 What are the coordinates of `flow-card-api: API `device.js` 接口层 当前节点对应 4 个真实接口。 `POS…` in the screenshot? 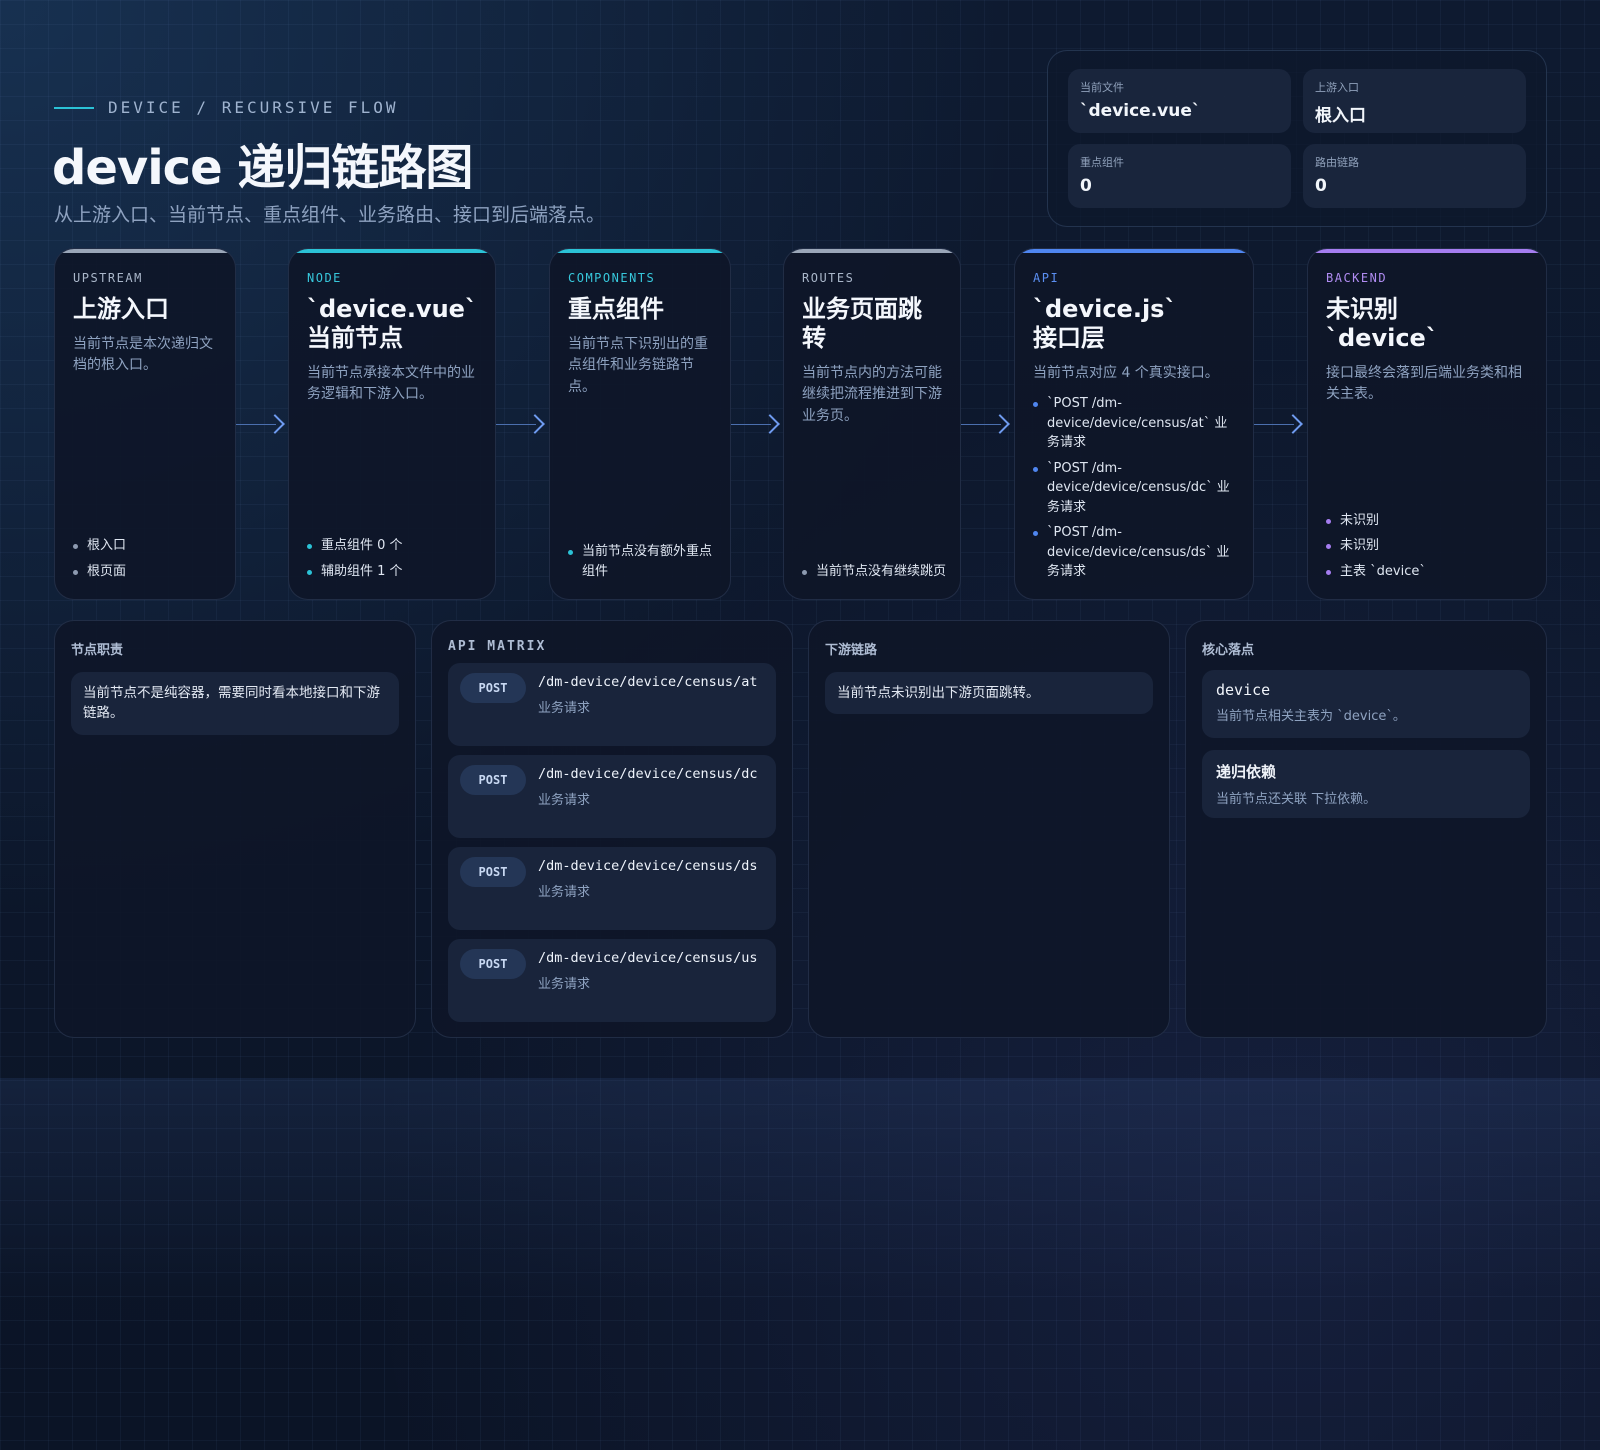 It's located at (1134, 424).